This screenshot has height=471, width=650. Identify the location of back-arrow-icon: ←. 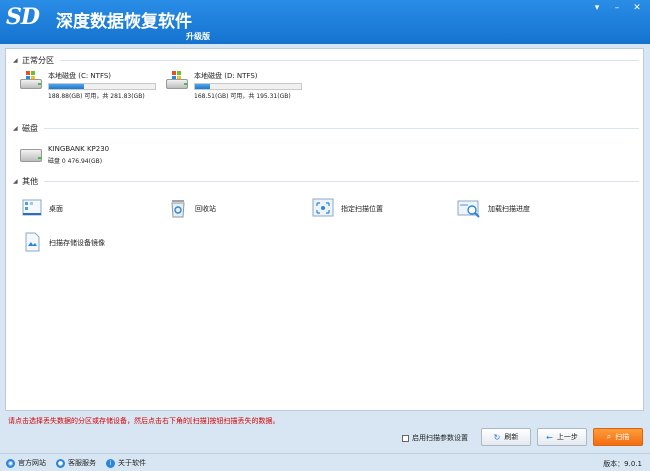
(549, 437).